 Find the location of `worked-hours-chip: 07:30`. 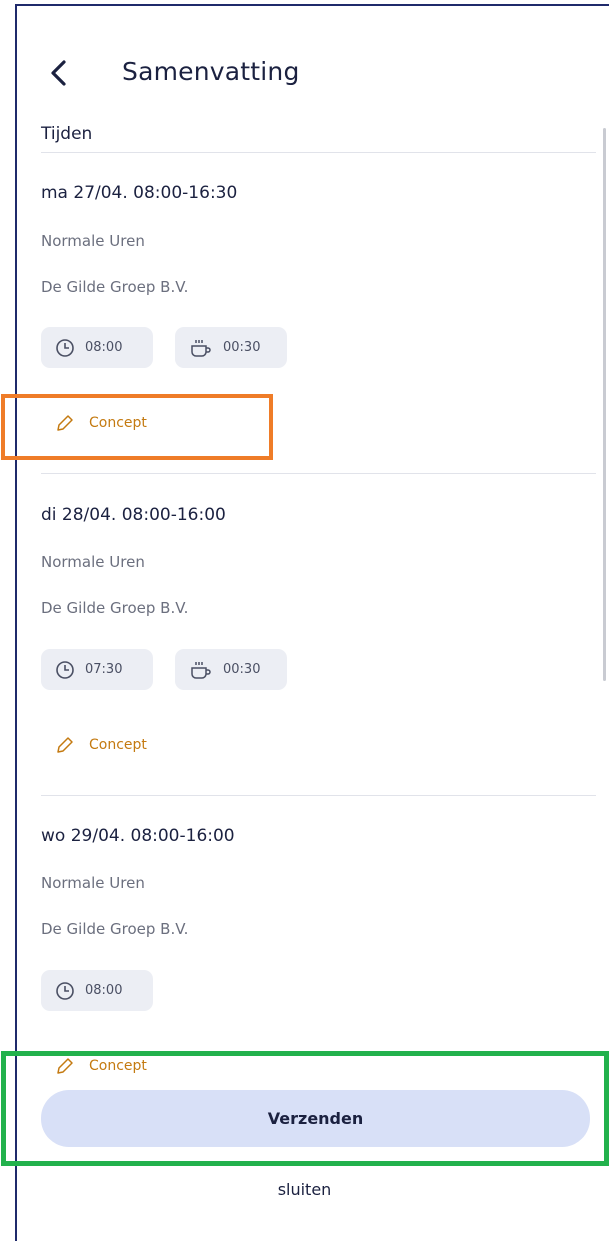

worked-hours-chip: 07:30 is located at coordinates (97, 669).